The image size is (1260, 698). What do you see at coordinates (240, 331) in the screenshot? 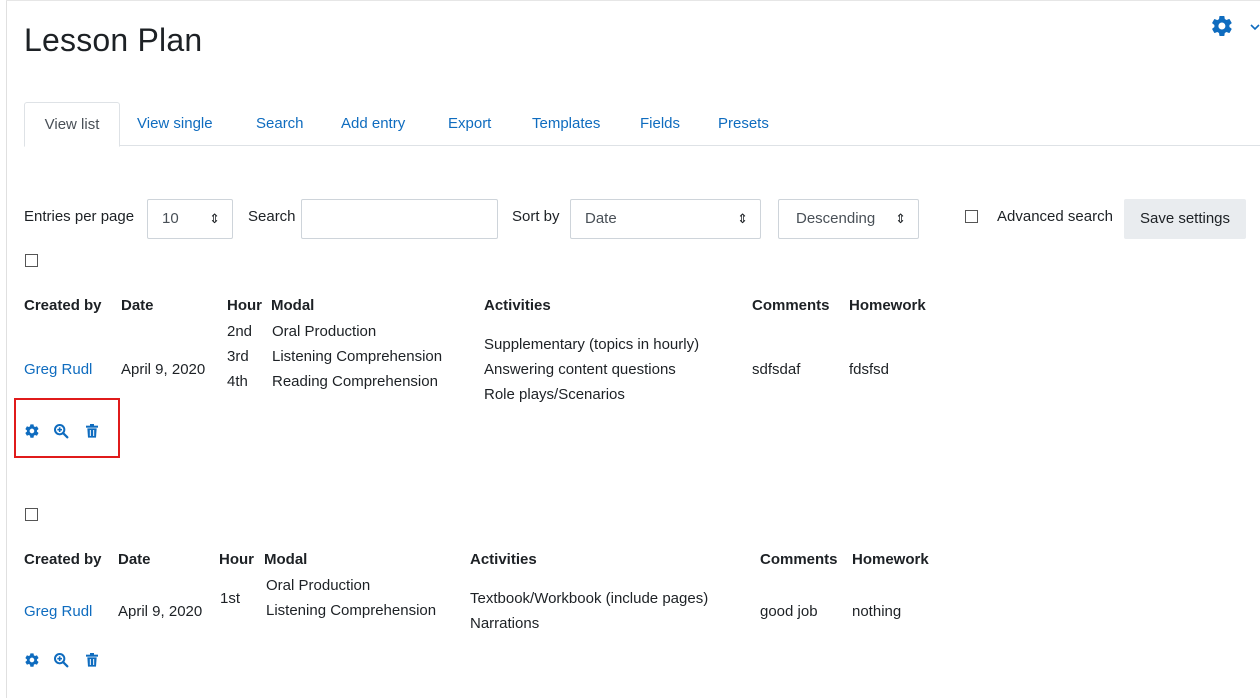
I see `entry-hour: 2nd` at bounding box center [240, 331].